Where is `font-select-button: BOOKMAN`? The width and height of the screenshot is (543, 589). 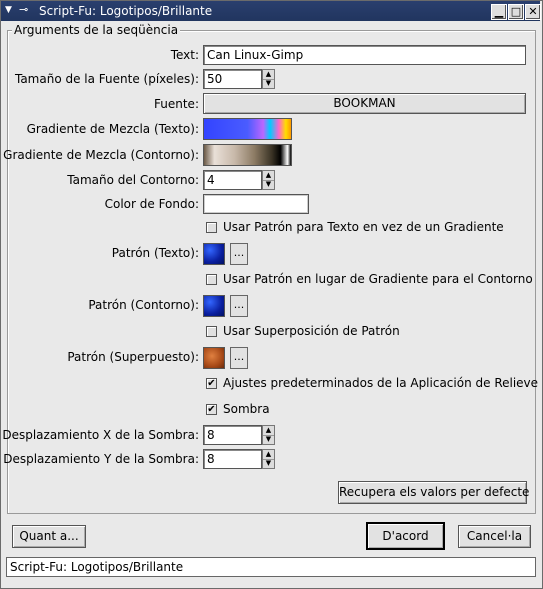 font-select-button: BOOKMAN is located at coordinates (364, 103).